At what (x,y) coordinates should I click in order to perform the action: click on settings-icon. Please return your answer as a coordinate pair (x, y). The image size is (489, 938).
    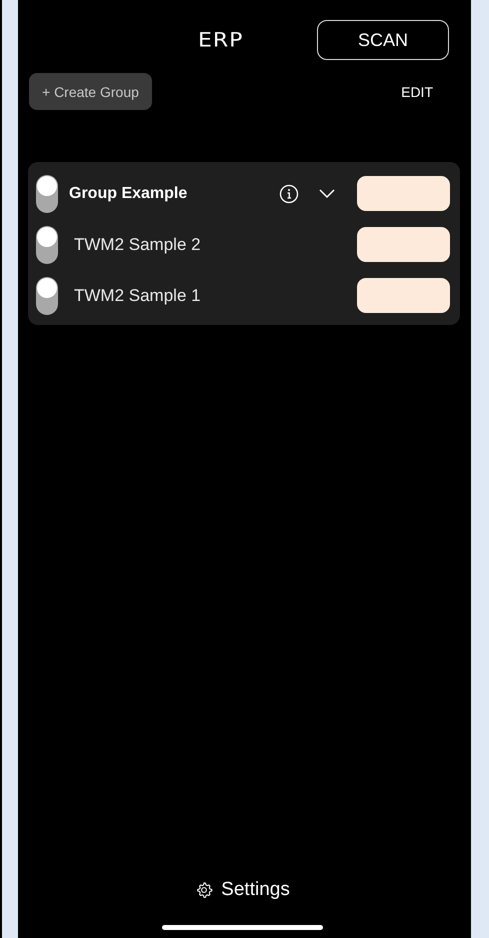
    Looking at the image, I should click on (204, 890).